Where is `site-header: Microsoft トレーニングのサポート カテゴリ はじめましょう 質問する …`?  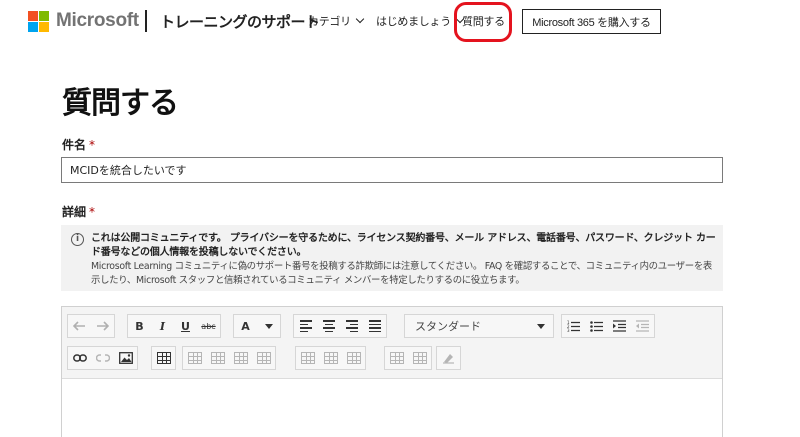
site-header: Microsoft トレーニングのサポート カテゴリ はじめましょう 質問する … is located at coordinates (400, 22).